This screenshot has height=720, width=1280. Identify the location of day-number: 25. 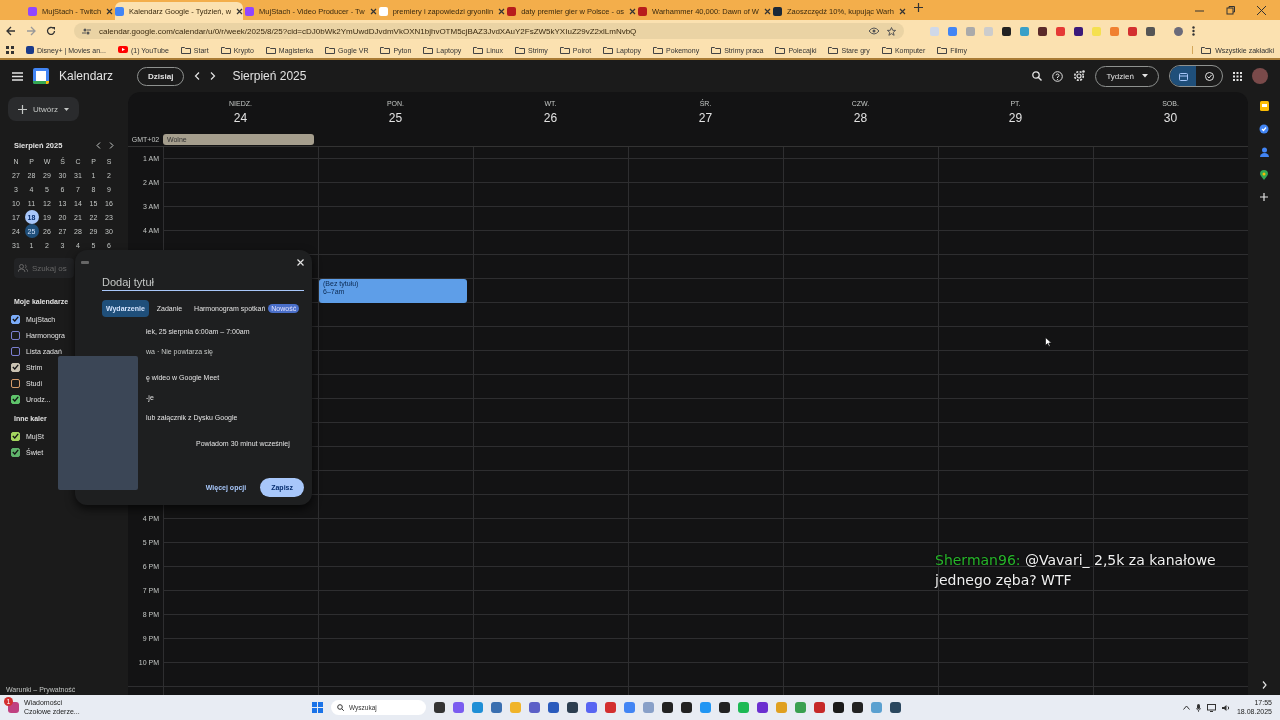
(395, 117).